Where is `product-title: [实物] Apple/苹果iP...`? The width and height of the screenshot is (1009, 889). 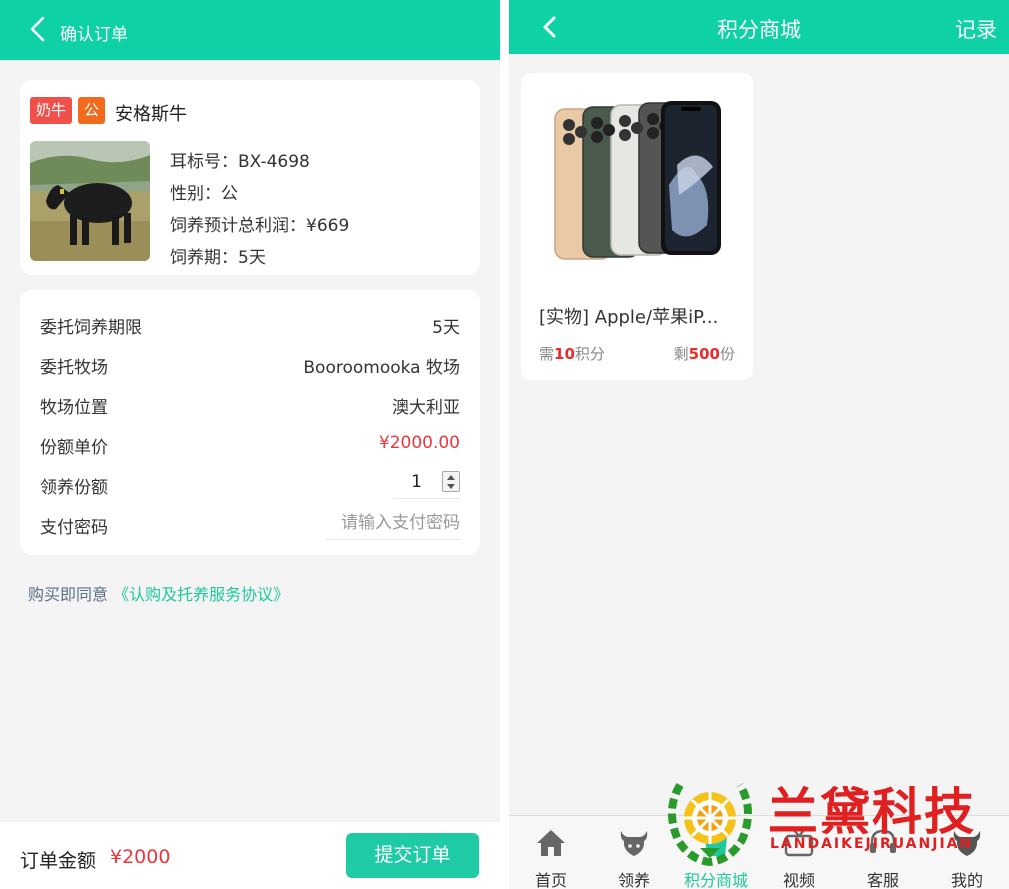 product-title: [实物] Apple/苹果iP... is located at coordinates (629, 317).